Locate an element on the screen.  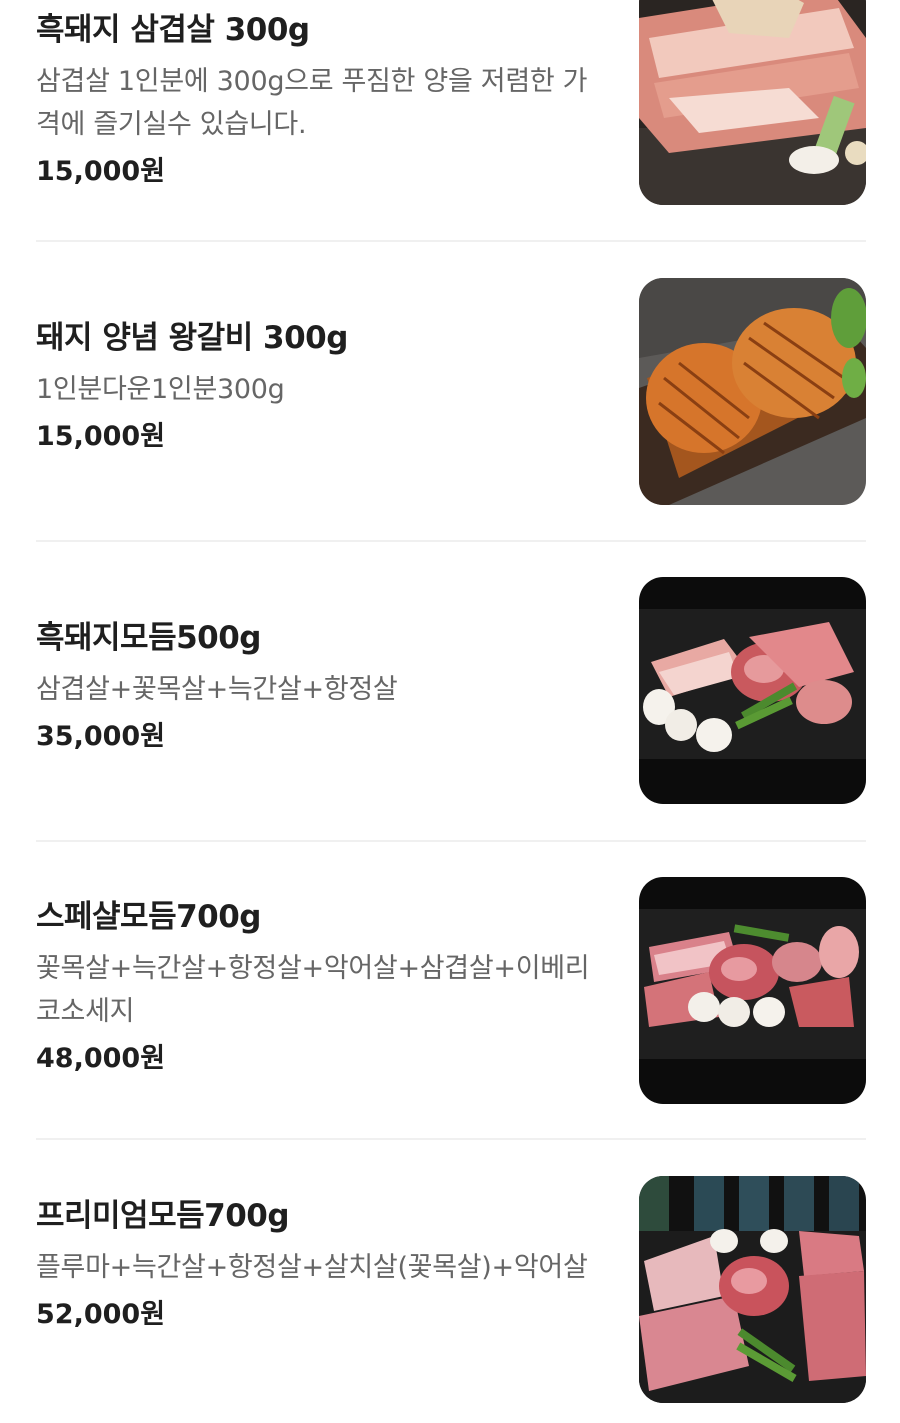
menu-item-price: 48,000원 is located at coordinates (101, 1058).